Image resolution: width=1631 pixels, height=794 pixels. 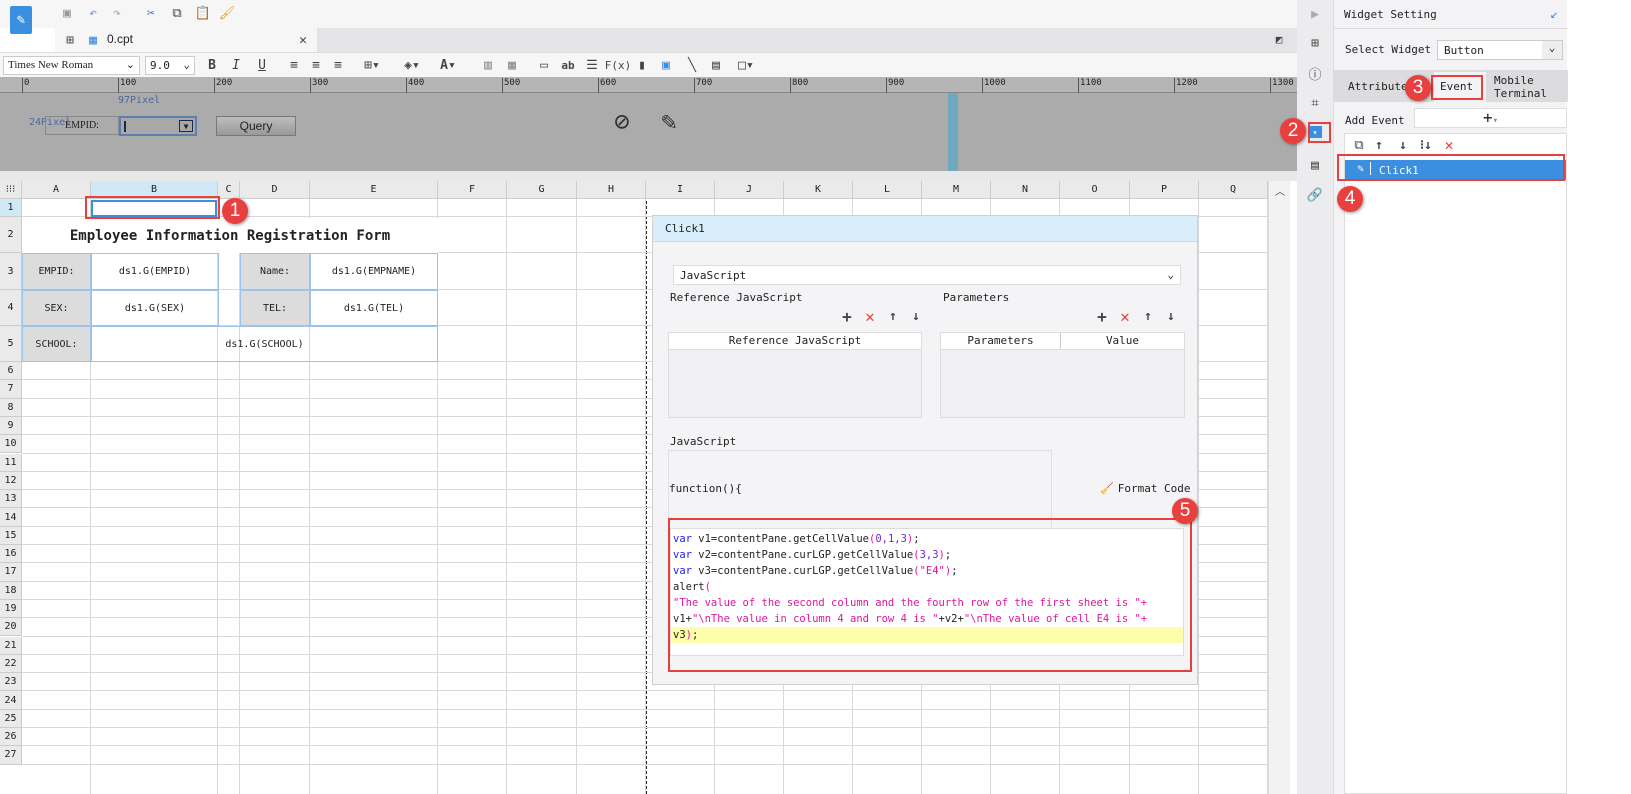 I want to click on delete-event-icon: ✕, so click(x=1449, y=145).